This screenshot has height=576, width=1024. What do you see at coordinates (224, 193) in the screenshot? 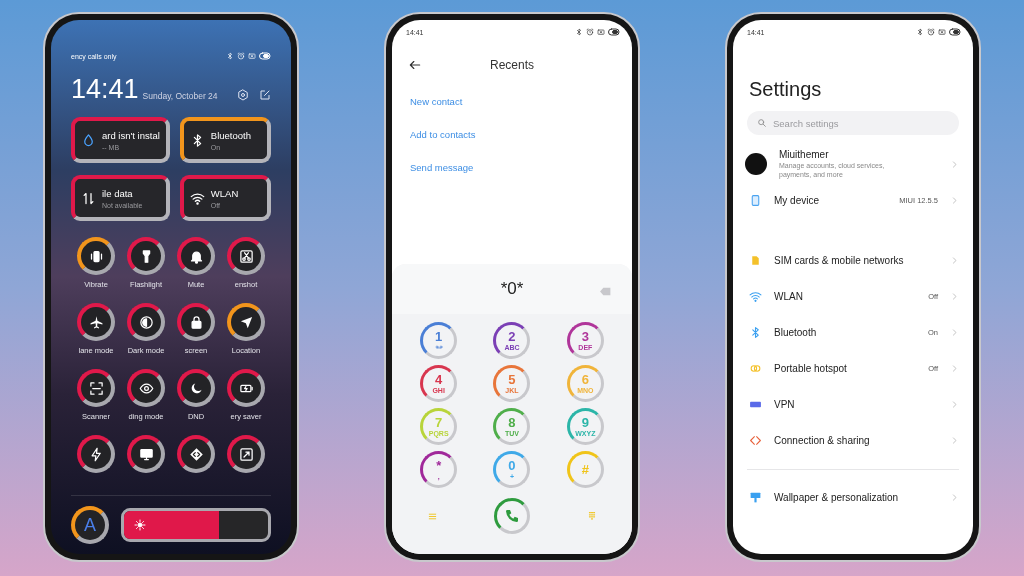
I see `card-title: WLAN` at bounding box center [224, 193].